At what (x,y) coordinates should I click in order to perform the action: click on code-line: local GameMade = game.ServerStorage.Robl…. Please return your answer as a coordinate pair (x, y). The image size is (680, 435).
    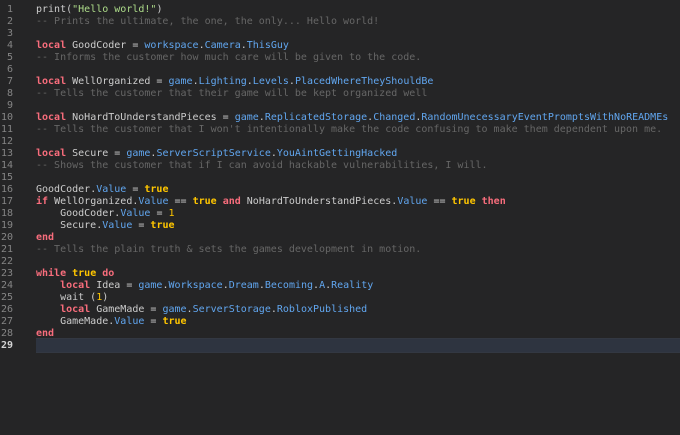
    Looking at the image, I should click on (201, 310).